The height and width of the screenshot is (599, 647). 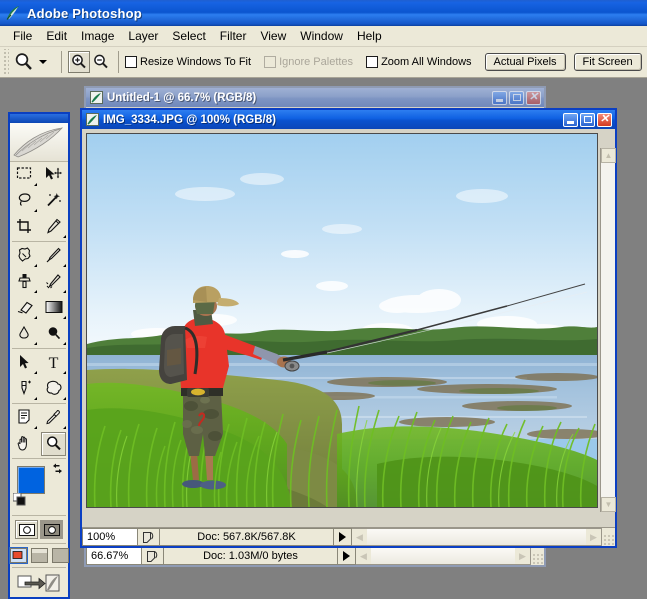 What do you see at coordinates (369, 36) in the screenshot?
I see `menu-item-help: Help` at bounding box center [369, 36].